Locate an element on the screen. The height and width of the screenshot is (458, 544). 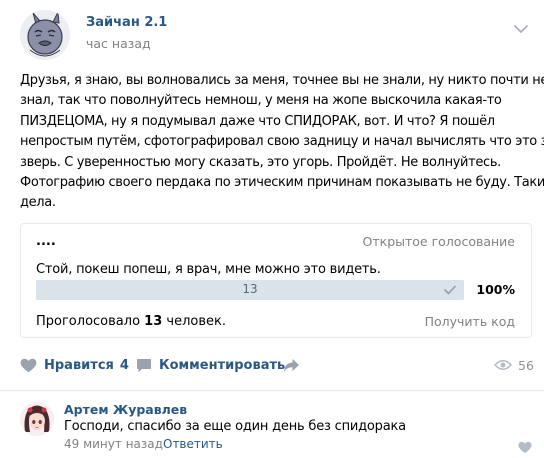
share-button is located at coordinates (291, 365).